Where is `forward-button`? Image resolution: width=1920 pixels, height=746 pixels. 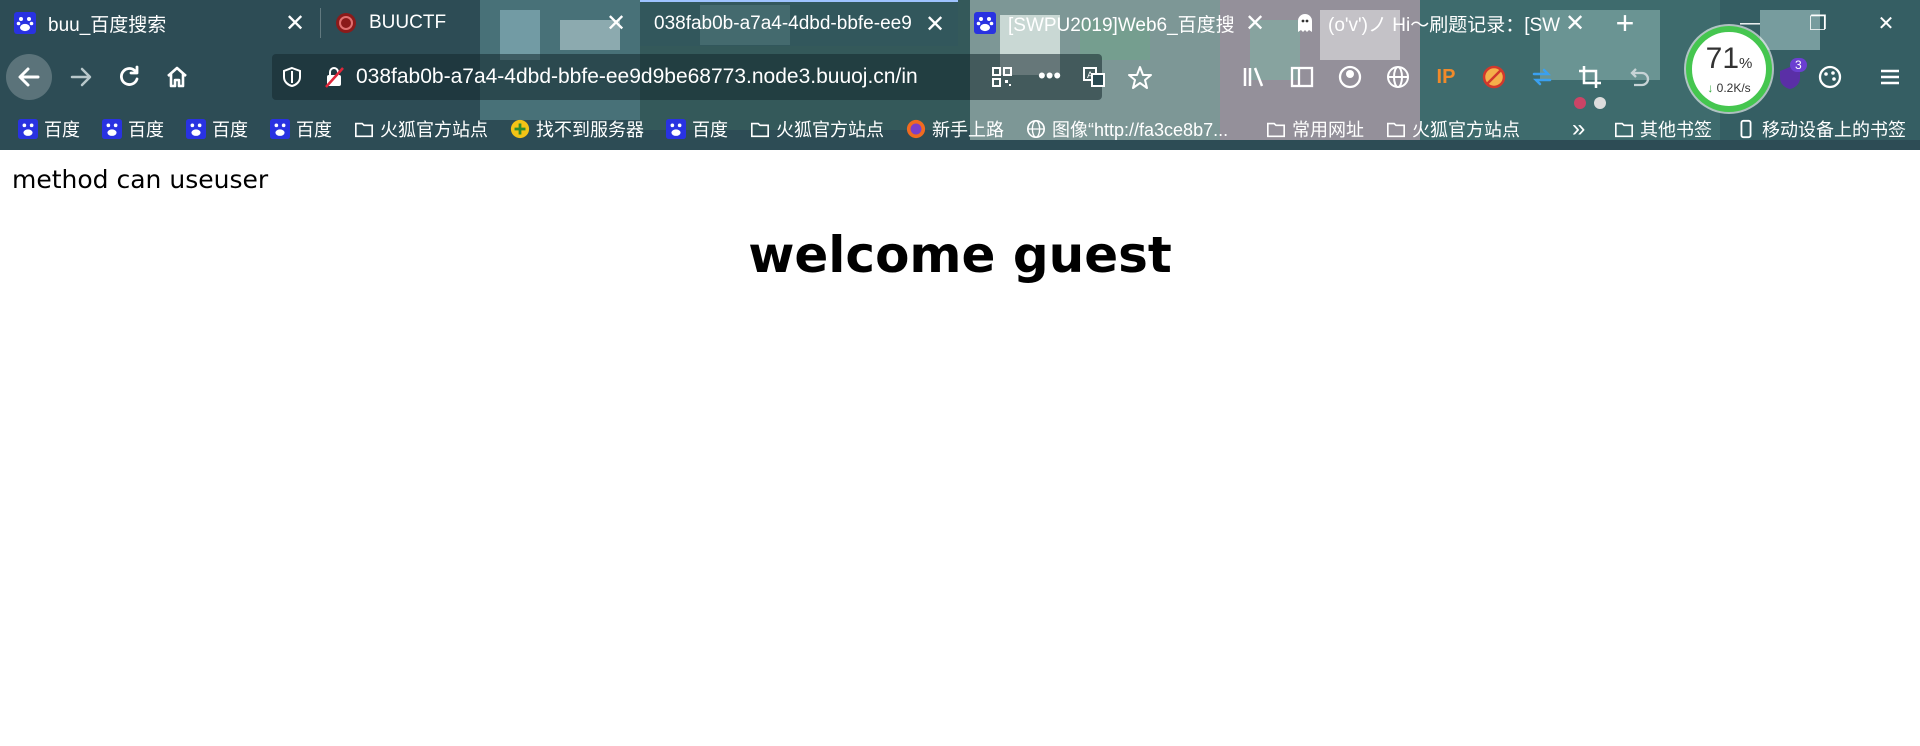 forward-button is located at coordinates (81, 77).